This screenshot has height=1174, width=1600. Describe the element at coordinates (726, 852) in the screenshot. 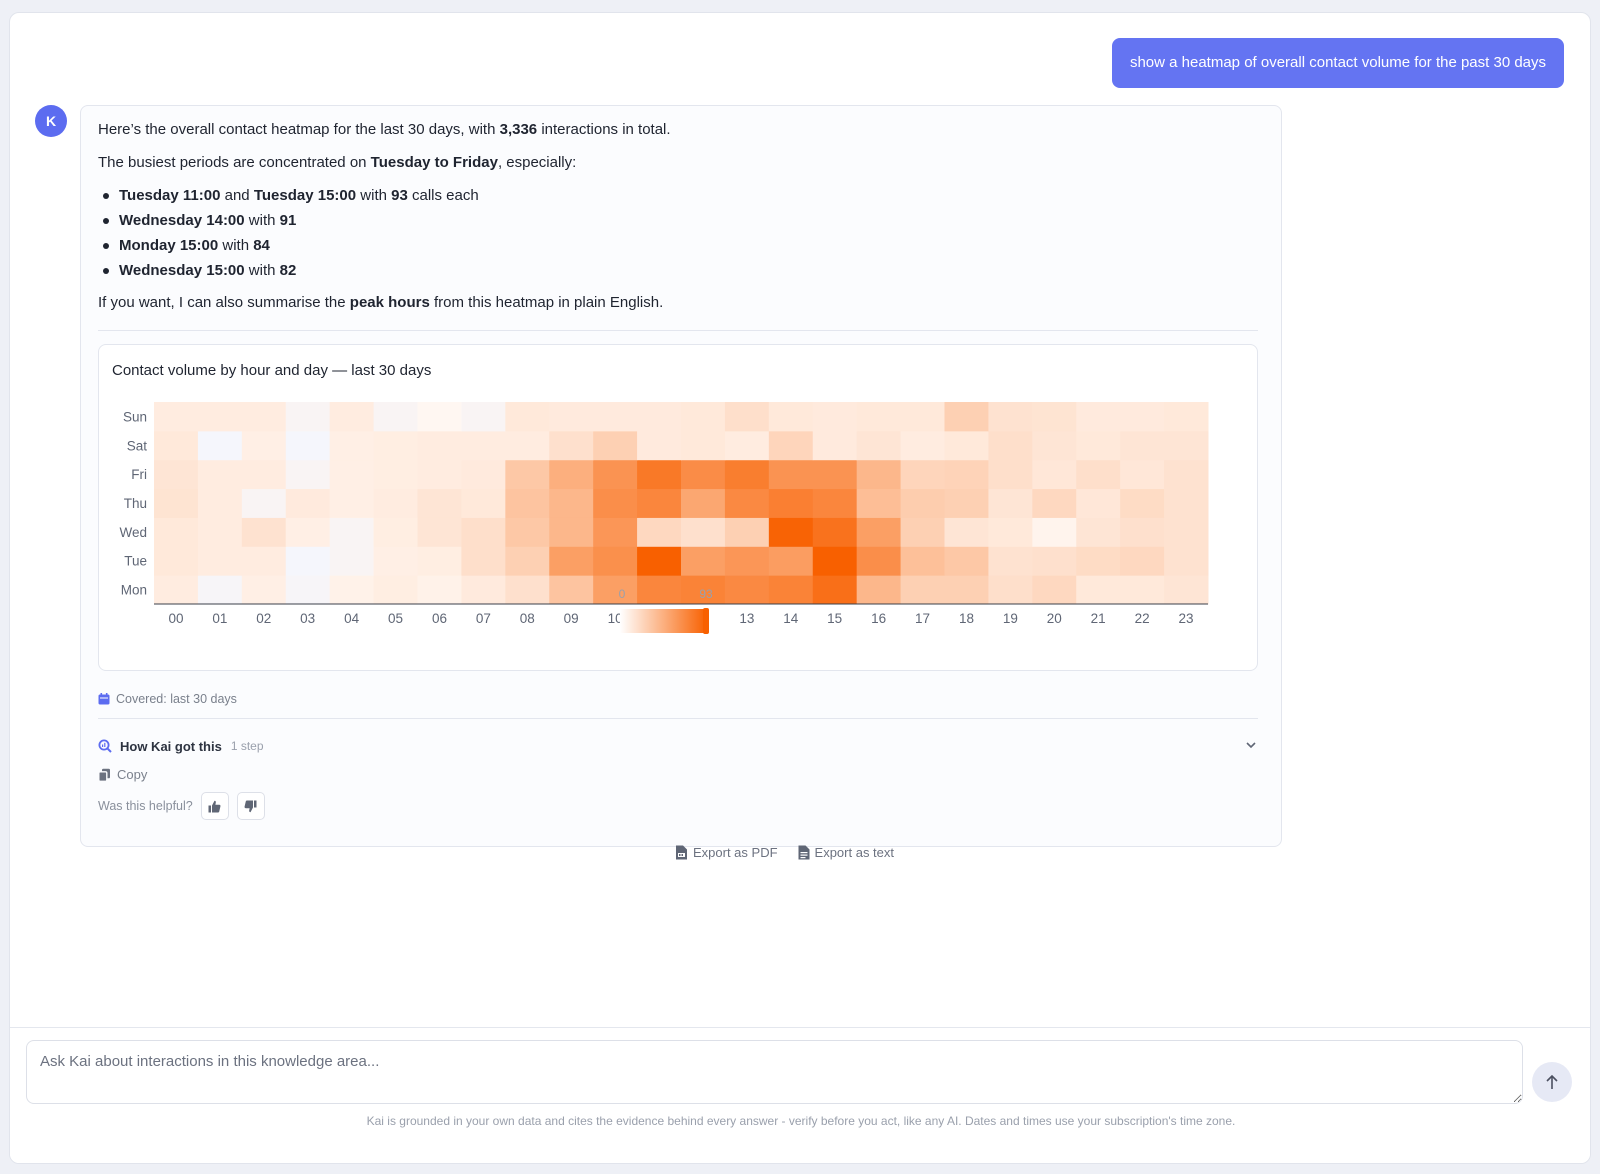

I see `export-pdf-button: Export as PDF` at that location.